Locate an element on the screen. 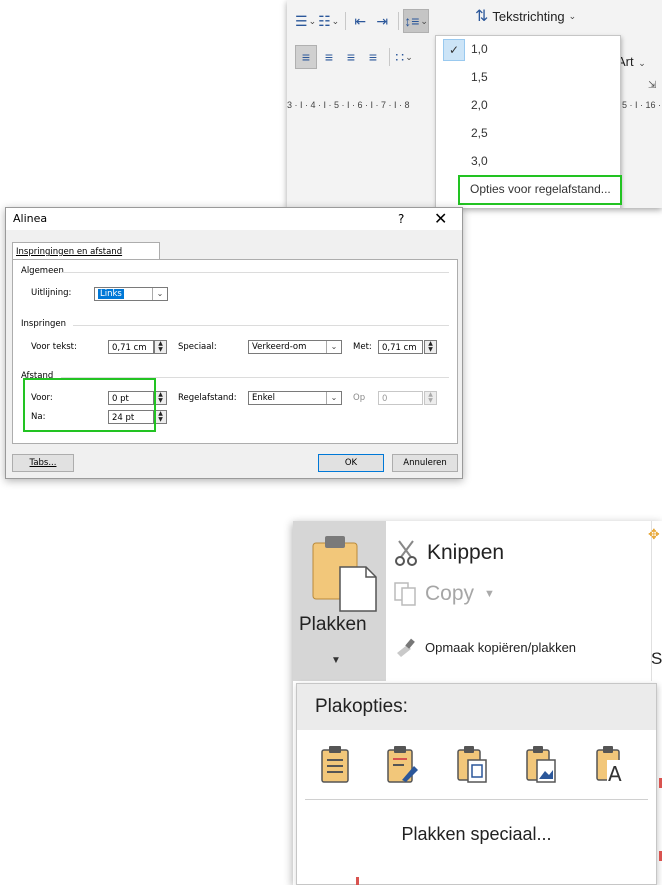 The height and width of the screenshot is (885, 662). justify-button: ≡ is located at coordinates (373, 57).